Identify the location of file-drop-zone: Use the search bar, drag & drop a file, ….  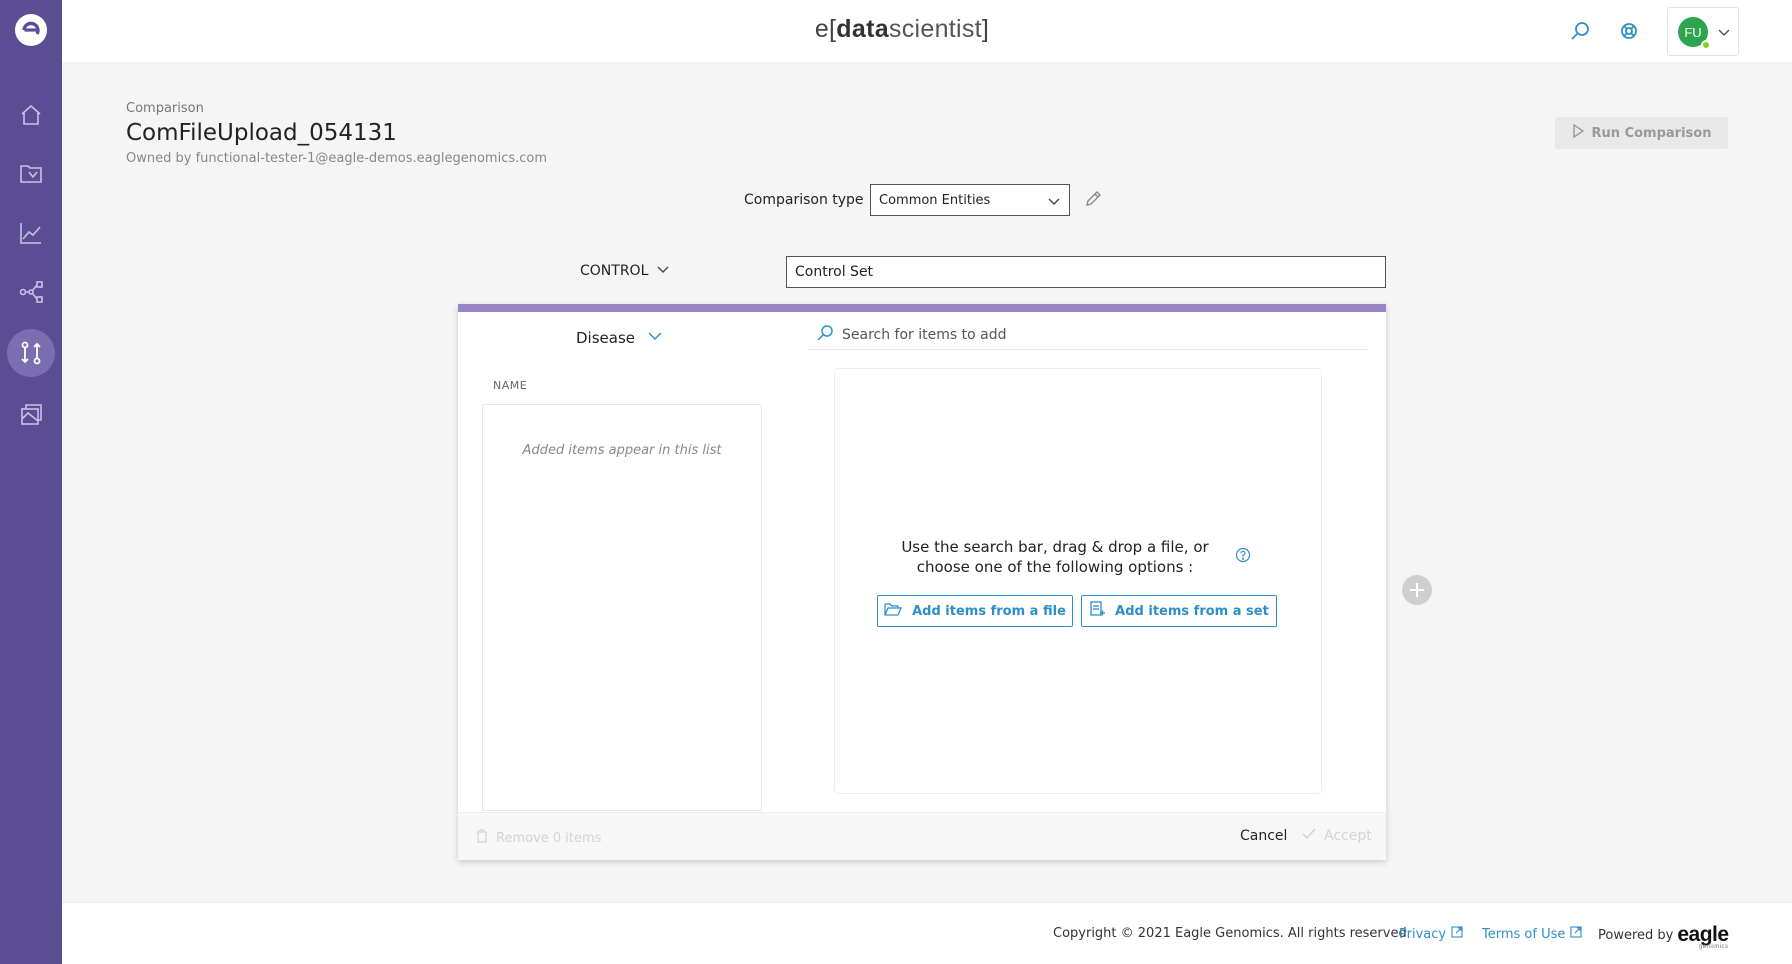
(1078, 581).